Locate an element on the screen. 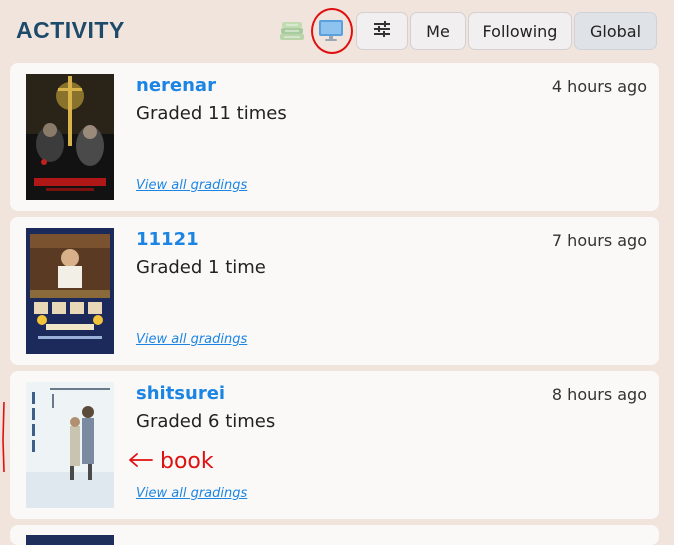 The height and width of the screenshot is (545, 674). graded-count: Graded 6 times is located at coordinates (206, 421).